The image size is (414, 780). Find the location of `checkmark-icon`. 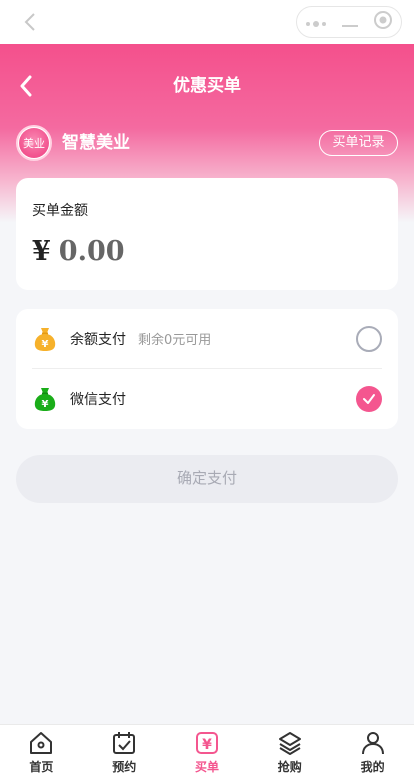

checkmark-icon is located at coordinates (369, 399).